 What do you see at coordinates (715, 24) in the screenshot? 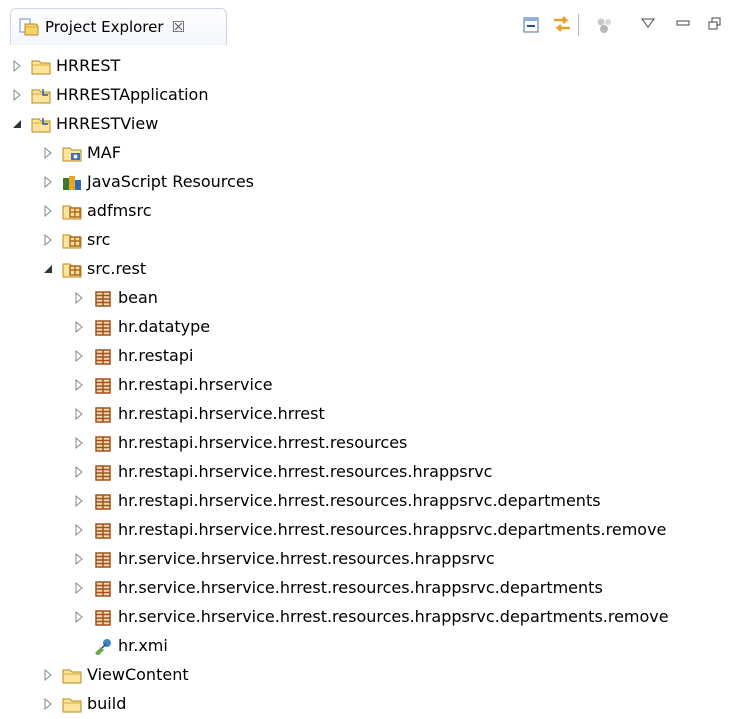
I see `maximize-icon` at bounding box center [715, 24].